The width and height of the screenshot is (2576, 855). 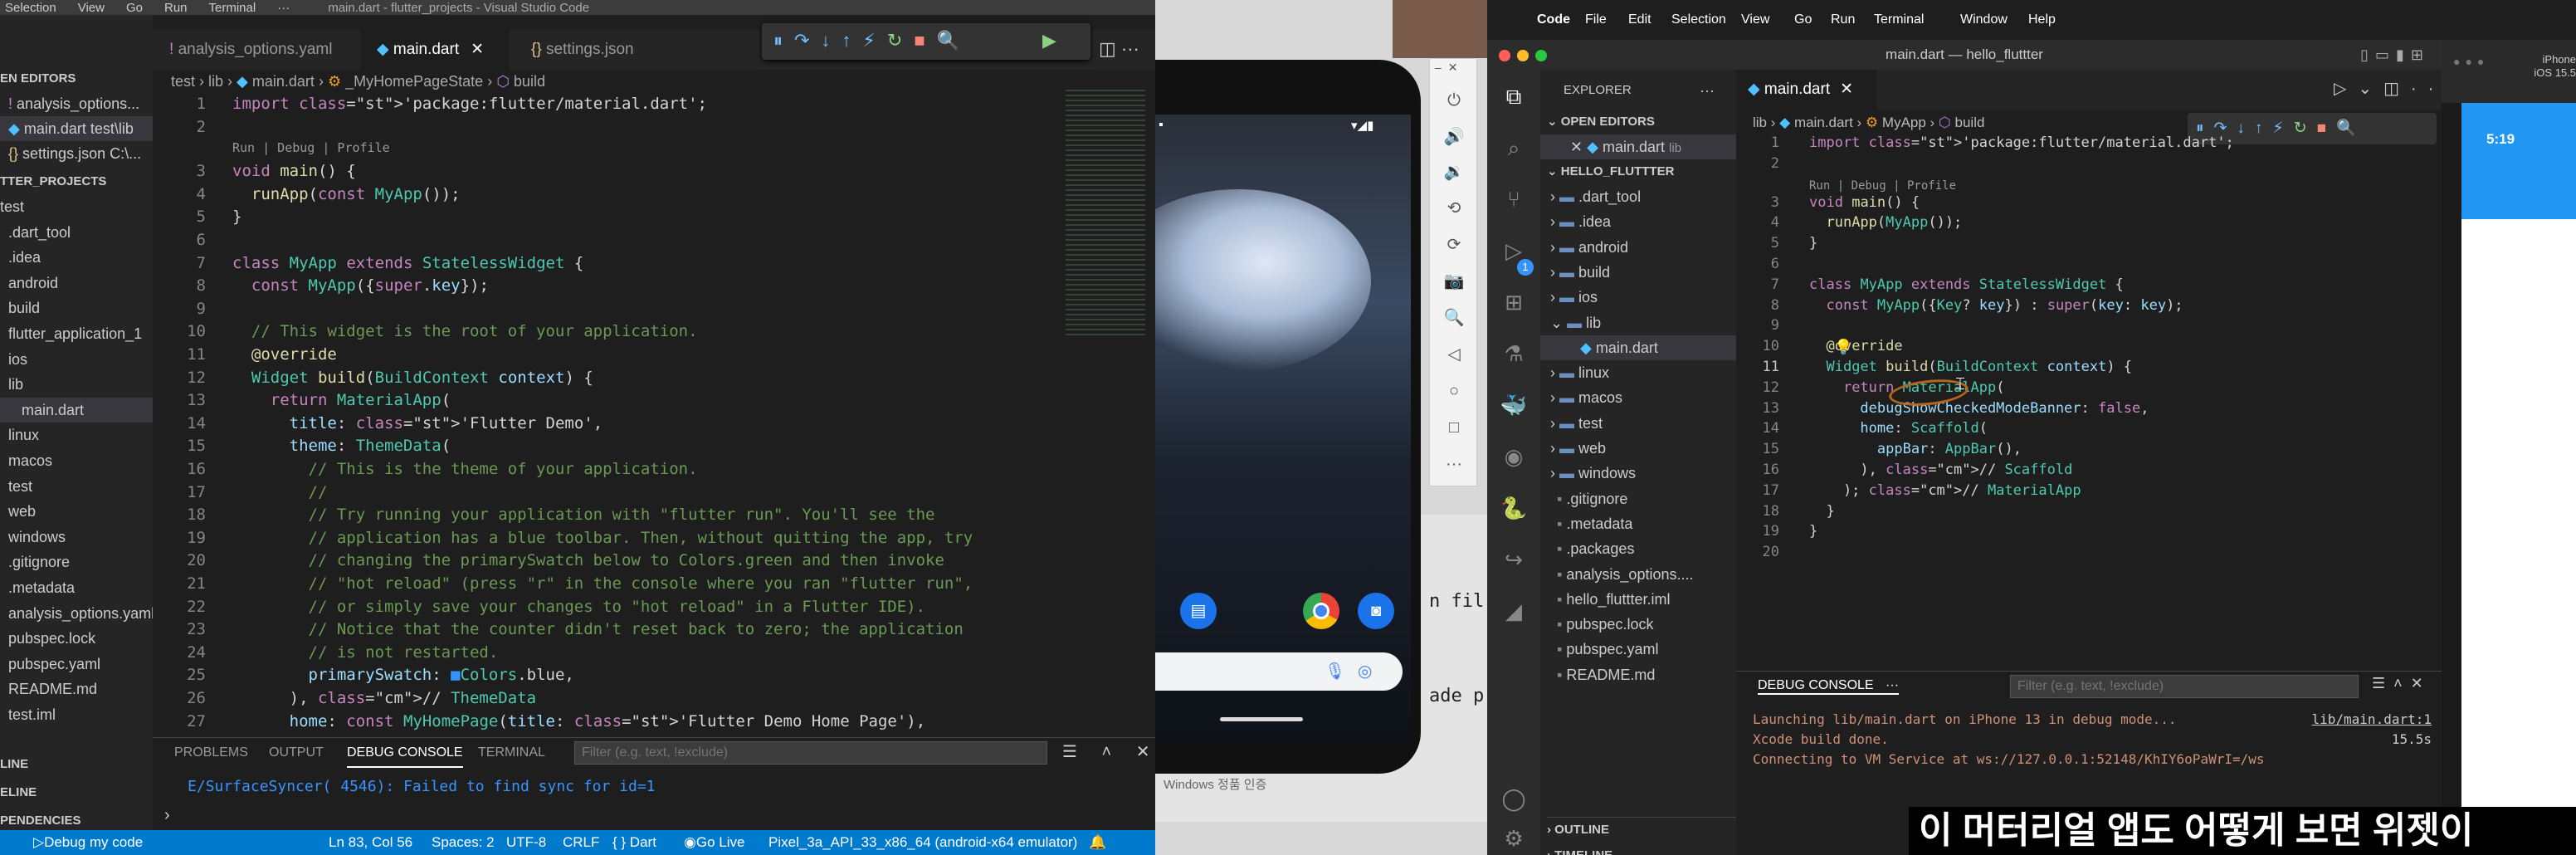 What do you see at coordinates (1514, 302) in the screenshot?
I see `extensions-icon: ⊞` at bounding box center [1514, 302].